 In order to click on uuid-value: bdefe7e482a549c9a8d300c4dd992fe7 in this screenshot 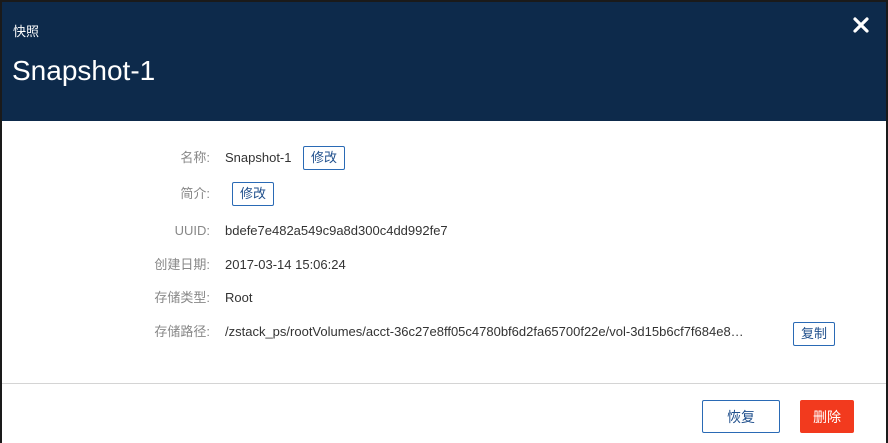, I will do `click(336, 230)`.